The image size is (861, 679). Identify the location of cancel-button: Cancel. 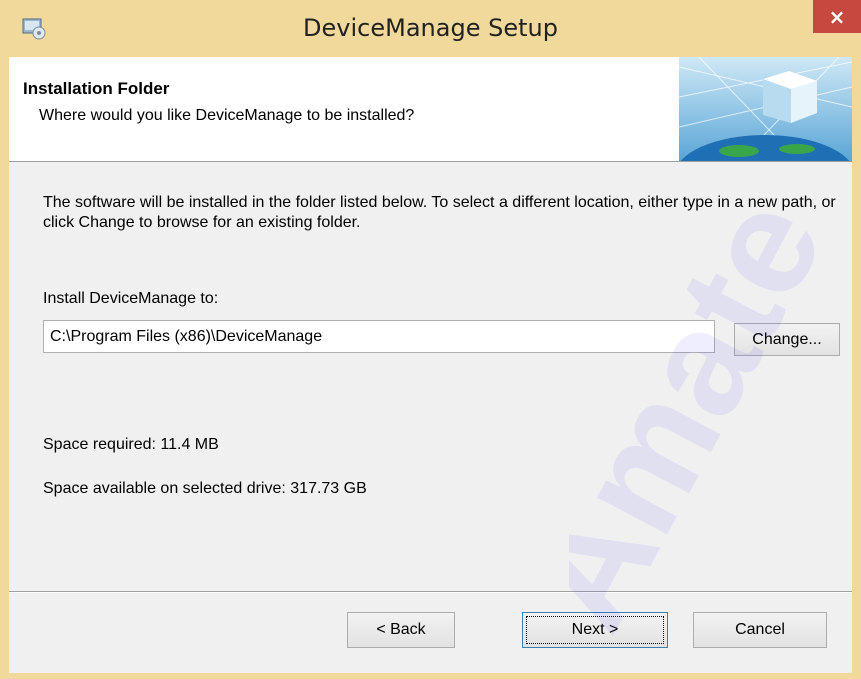
(760, 630).